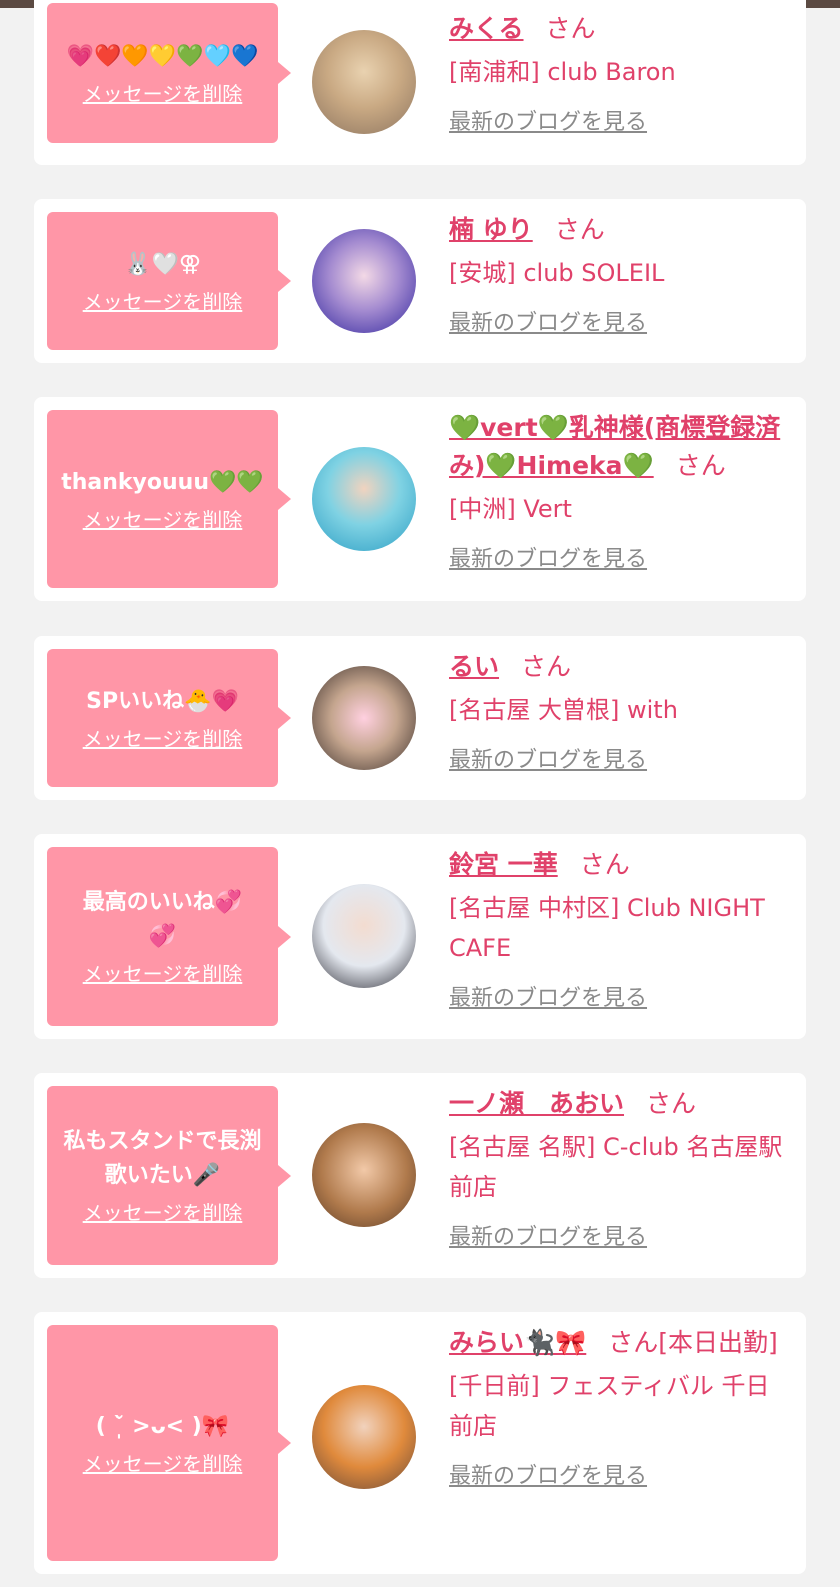 The width and height of the screenshot is (840, 1587). What do you see at coordinates (486, 28) in the screenshot?
I see `cast-name-link: みくる` at bounding box center [486, 28].